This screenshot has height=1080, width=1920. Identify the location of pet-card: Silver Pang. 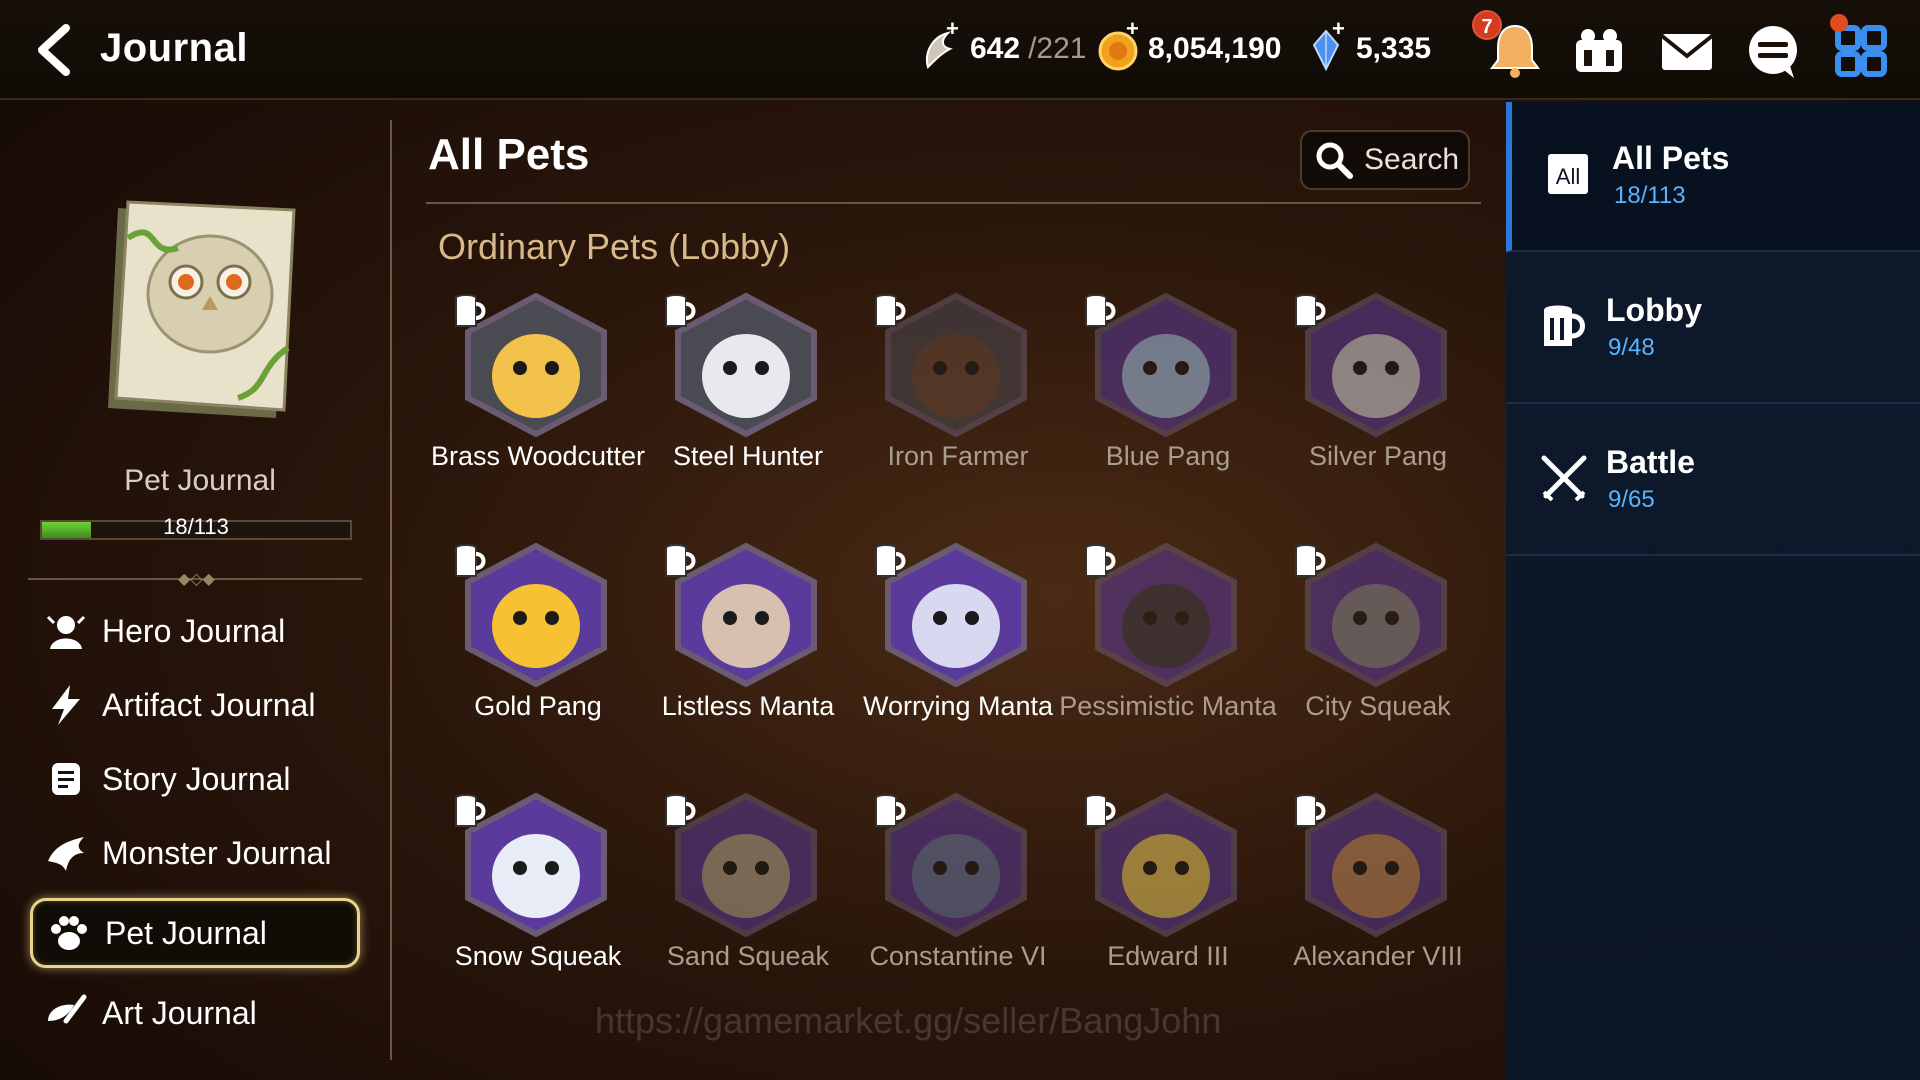
(1368, 412).